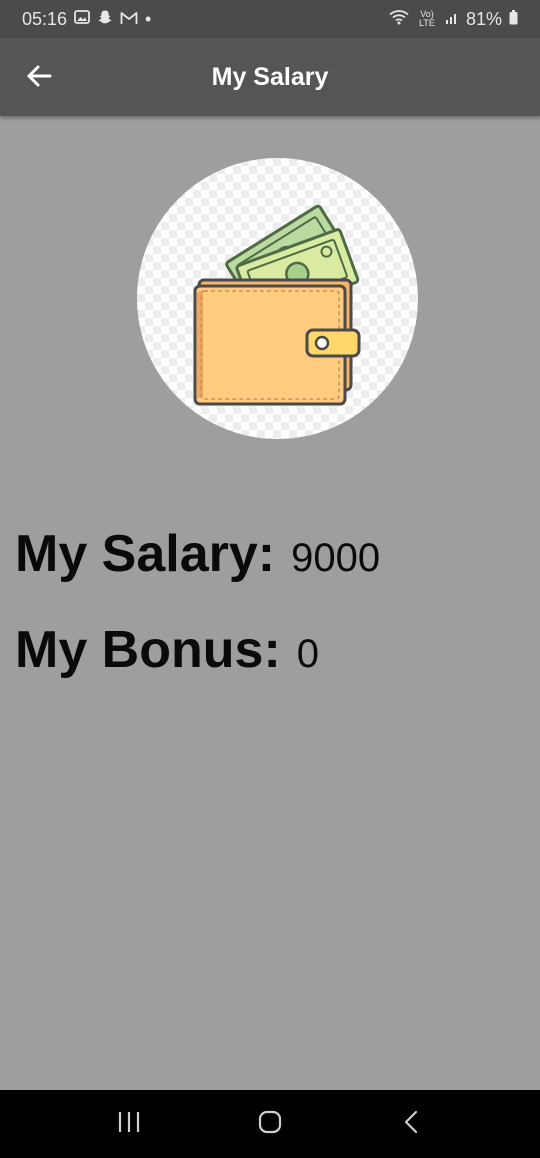 Image resolution: width=540 pixels, height=1158 pixels. I want to click on network-type: Vo) LTE, so click(427, 18).